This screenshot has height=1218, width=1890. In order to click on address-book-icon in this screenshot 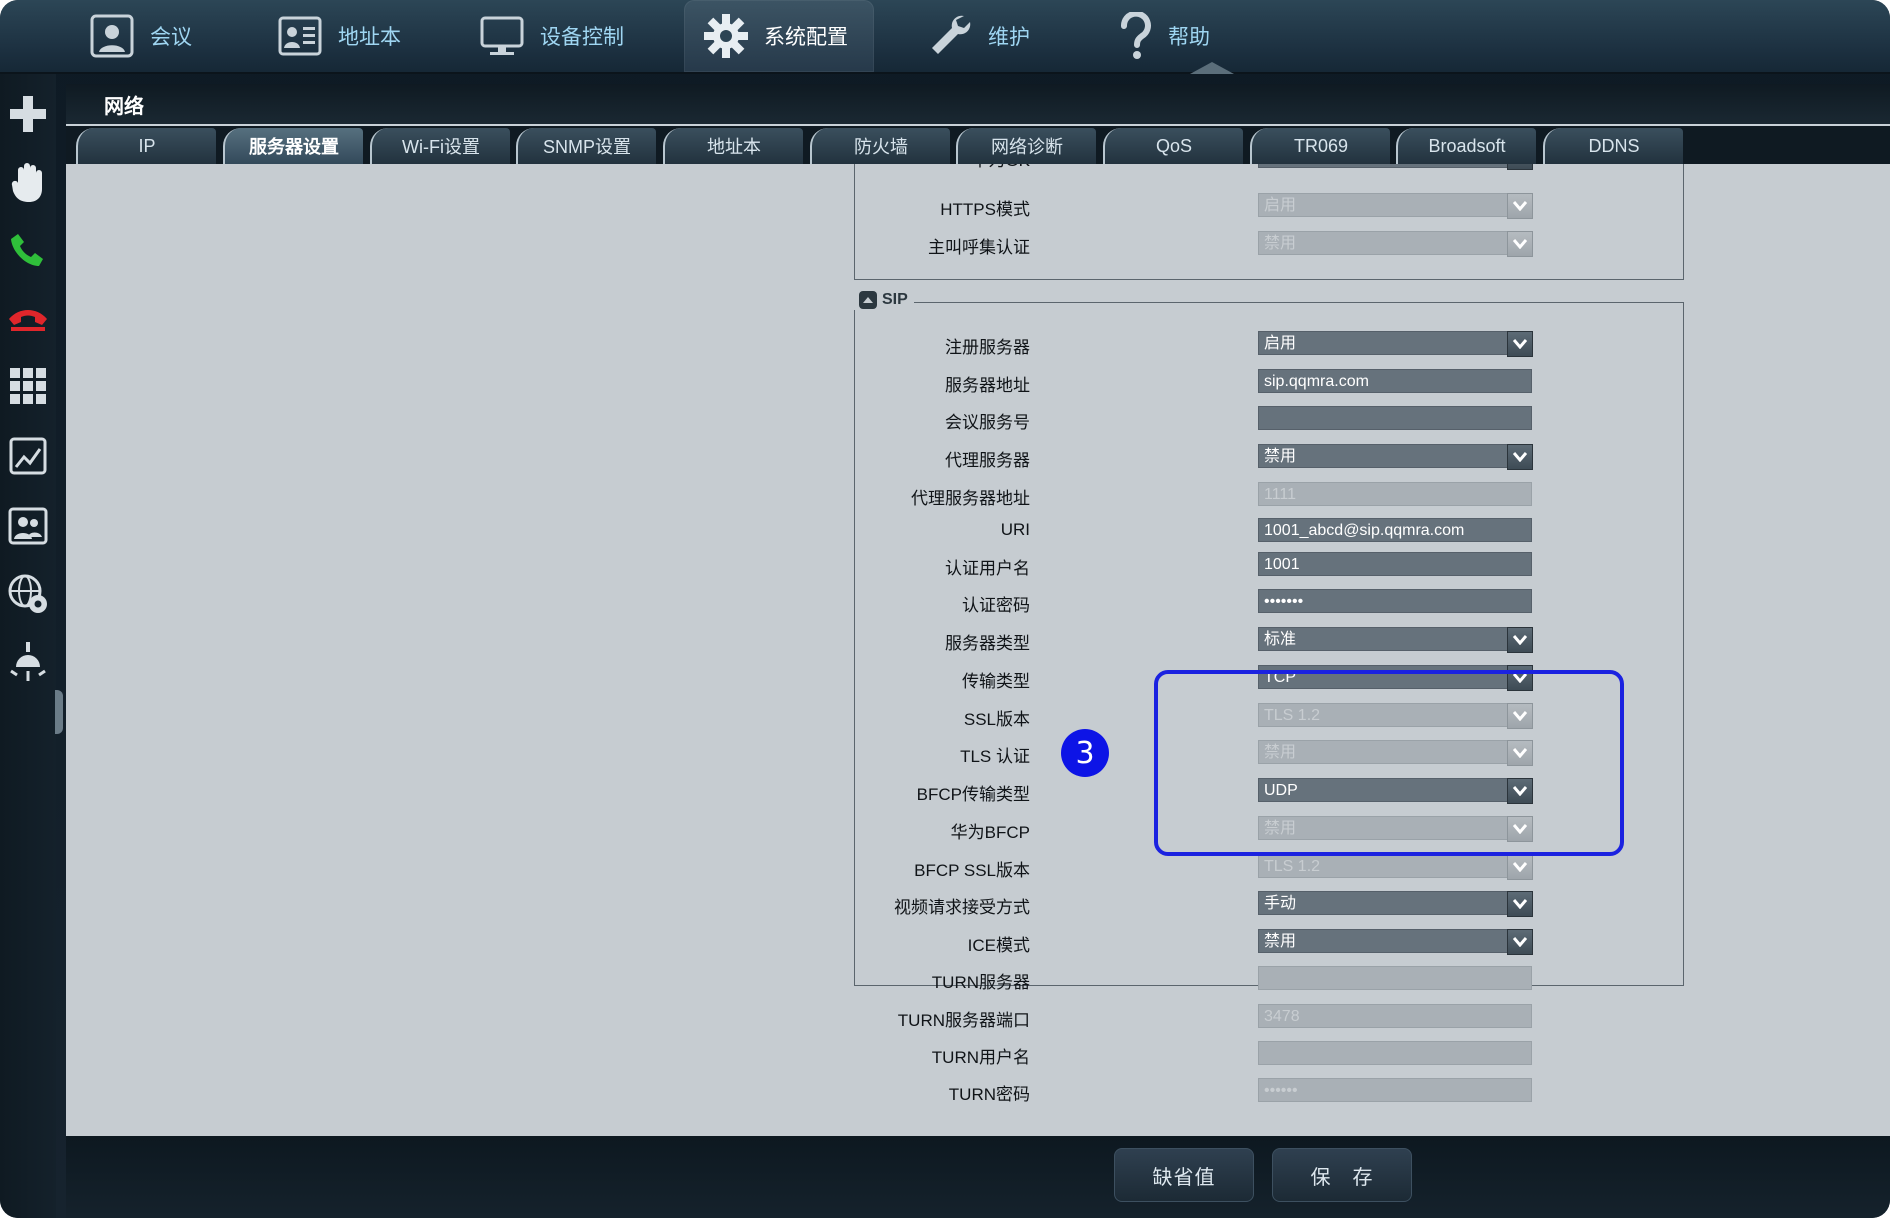, I will do `click(300, 36)`.